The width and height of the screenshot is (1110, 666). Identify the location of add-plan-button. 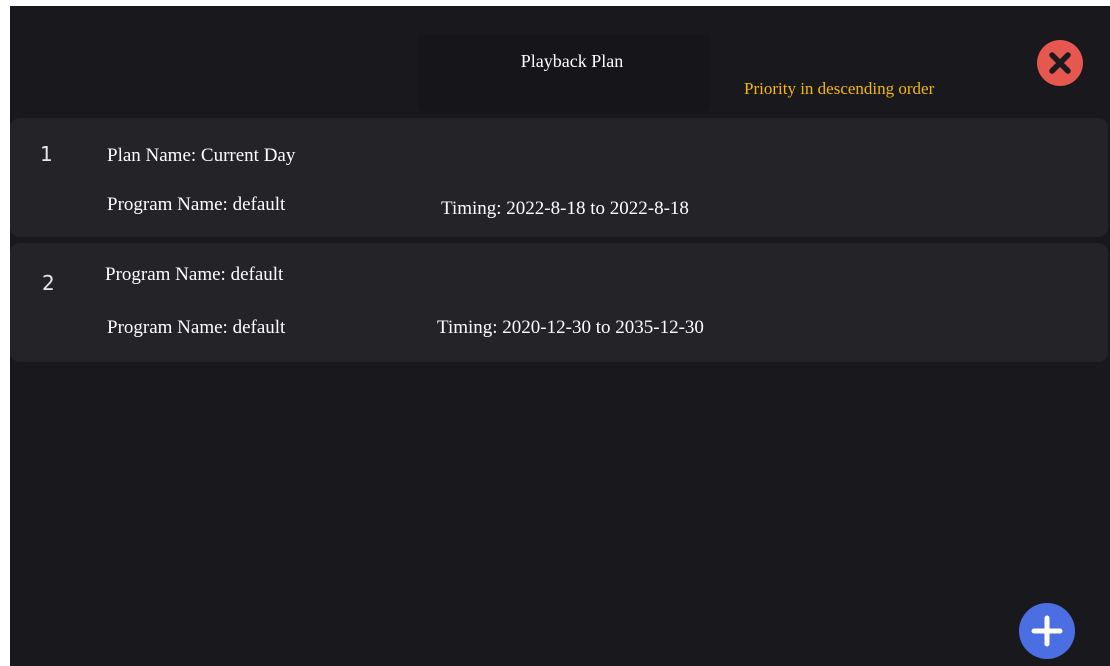
(1047, 631).